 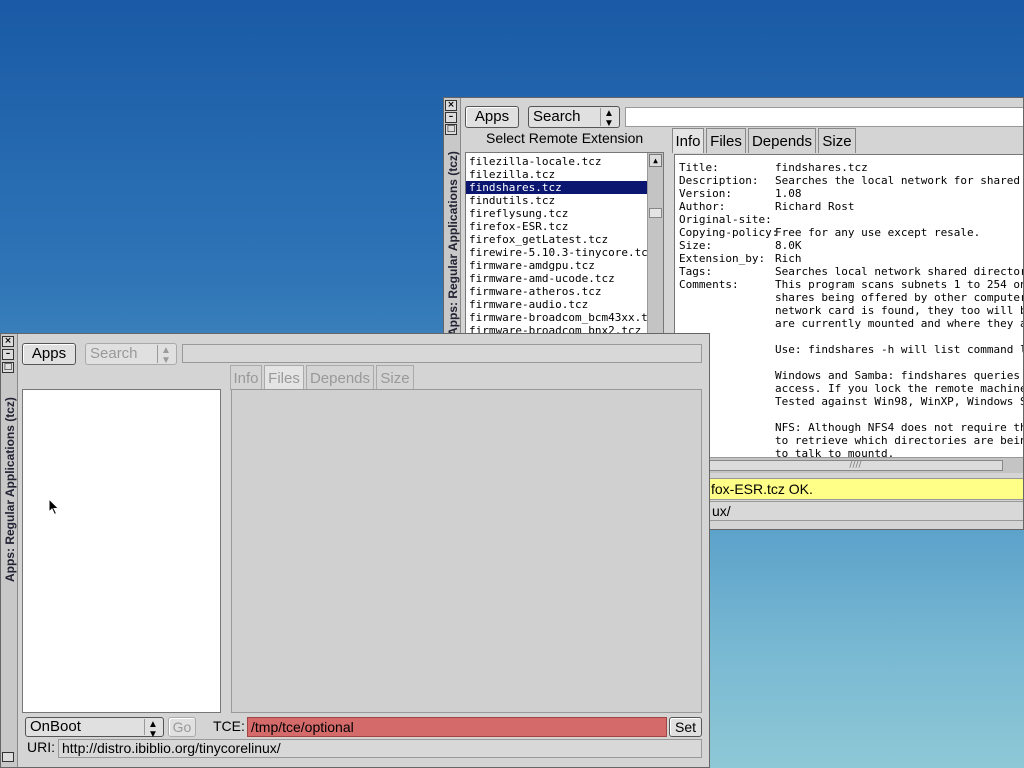 I want to click on info-value: 8.0K, so click(x=788, y=245).